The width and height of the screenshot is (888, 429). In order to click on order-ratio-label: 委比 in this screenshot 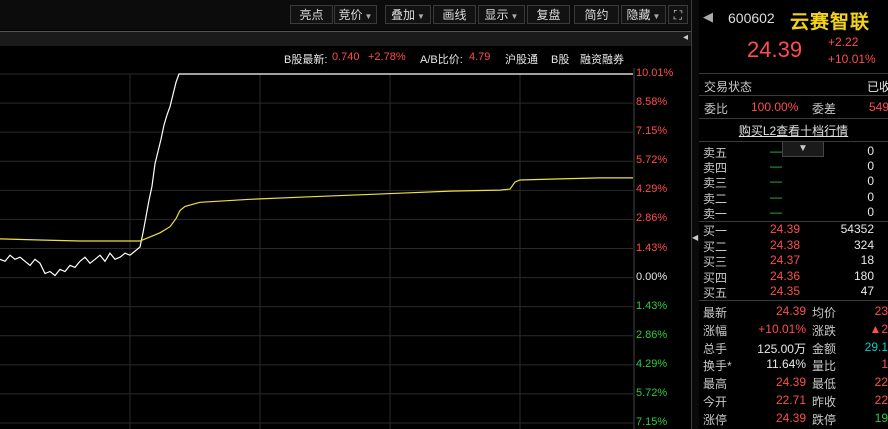, I will do `click(716, 109)`.